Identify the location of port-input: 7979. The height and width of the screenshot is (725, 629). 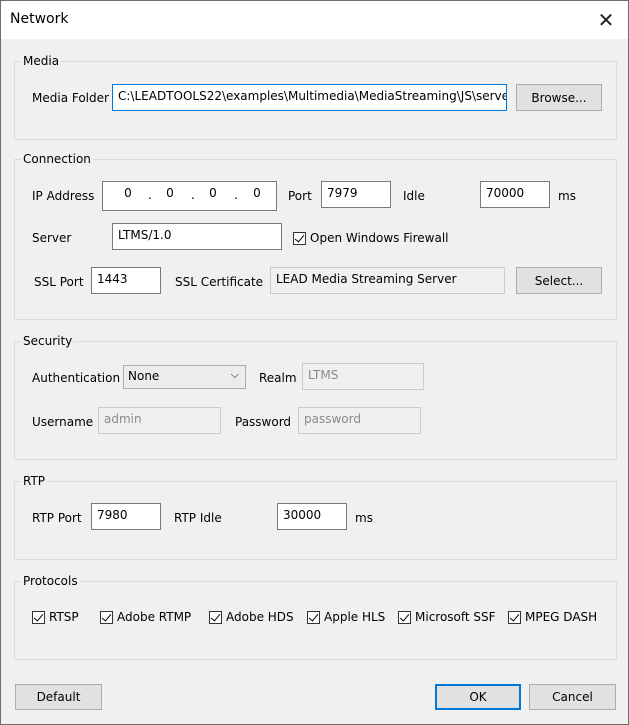
(356, 194).